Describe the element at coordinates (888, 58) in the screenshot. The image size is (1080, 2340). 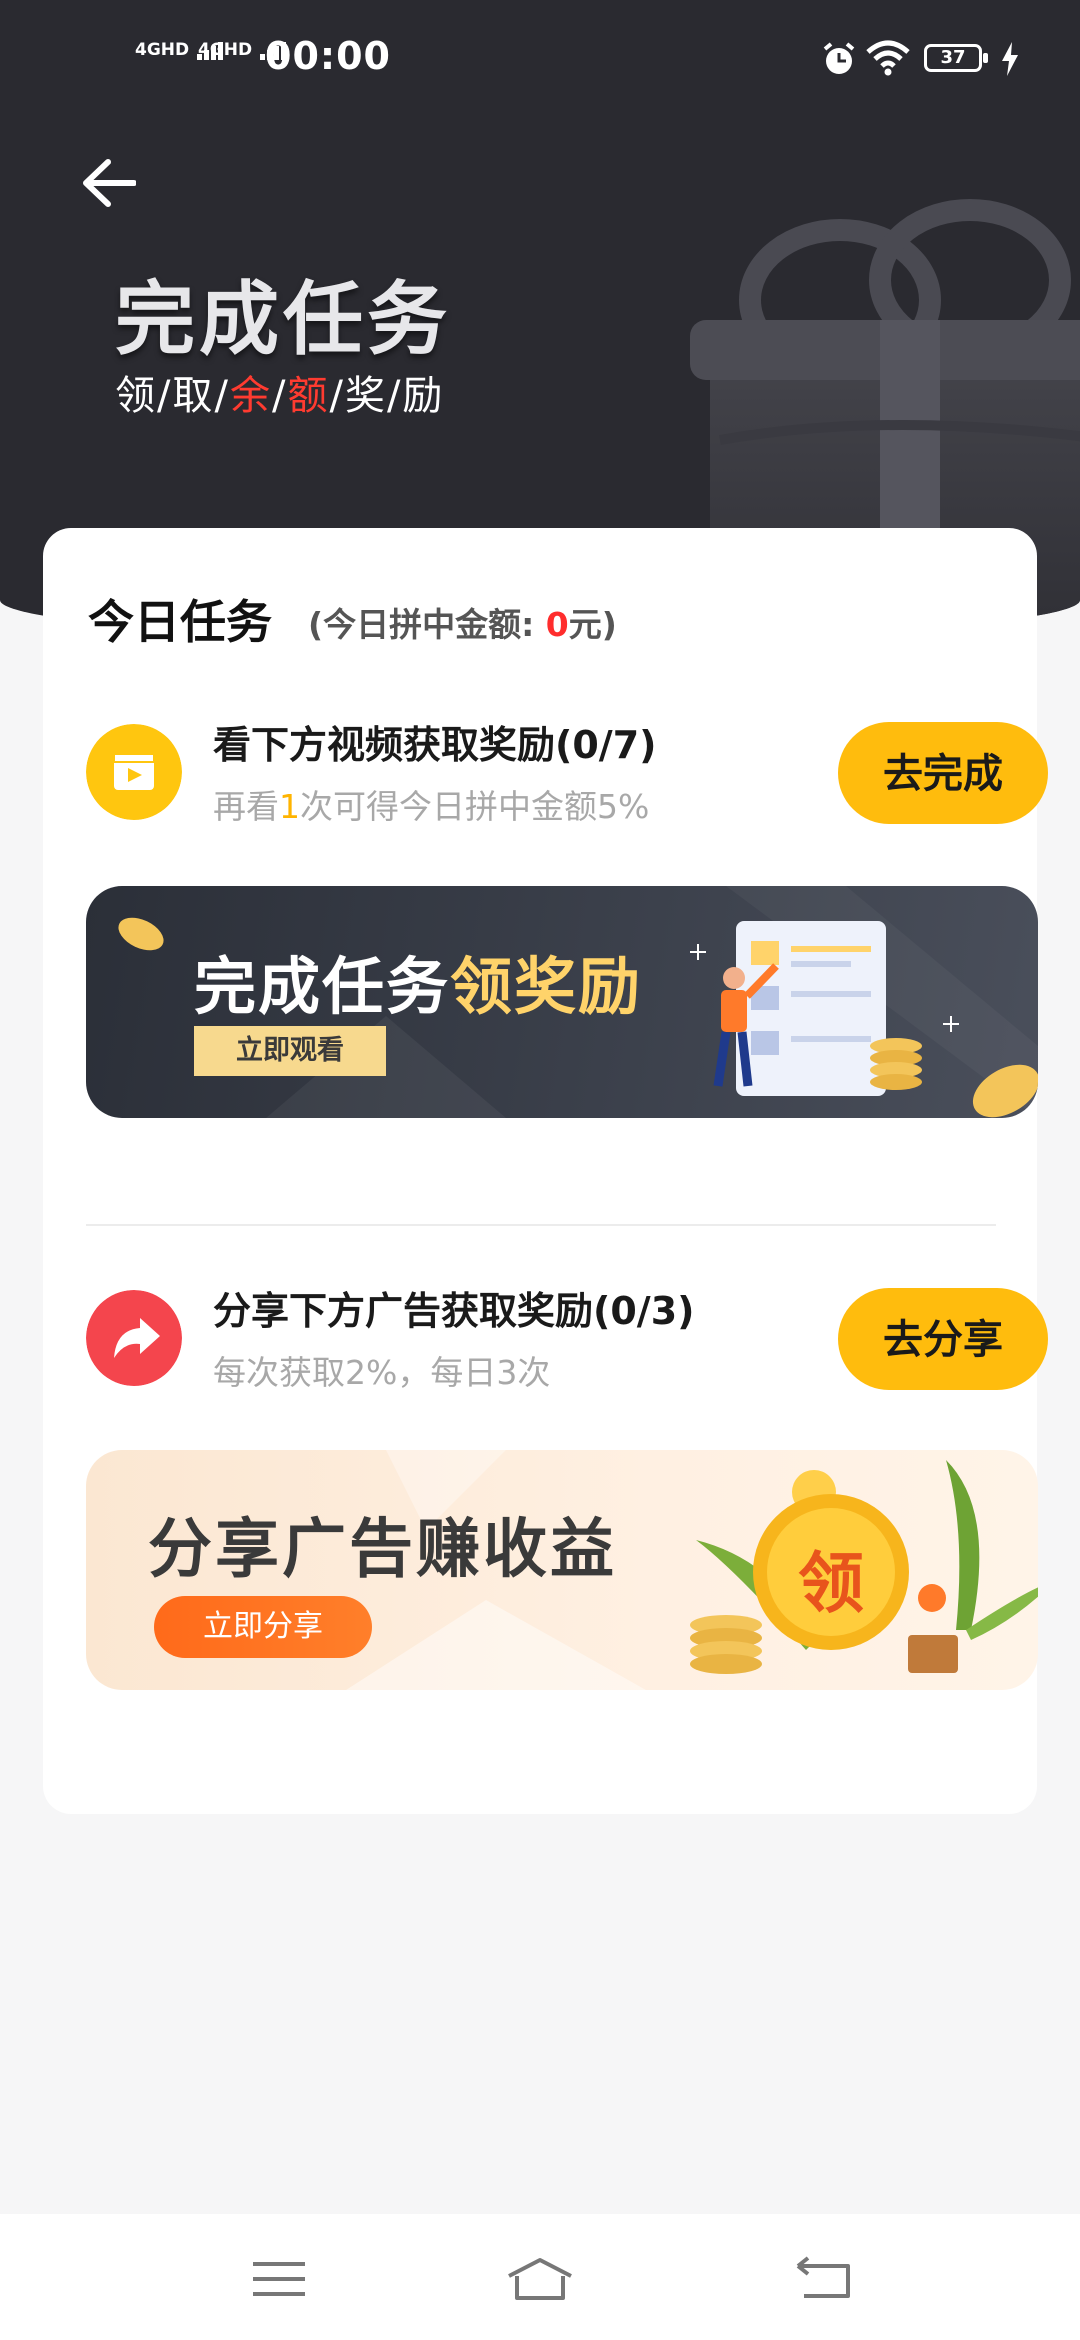
I see `wifi-icon` at that location.